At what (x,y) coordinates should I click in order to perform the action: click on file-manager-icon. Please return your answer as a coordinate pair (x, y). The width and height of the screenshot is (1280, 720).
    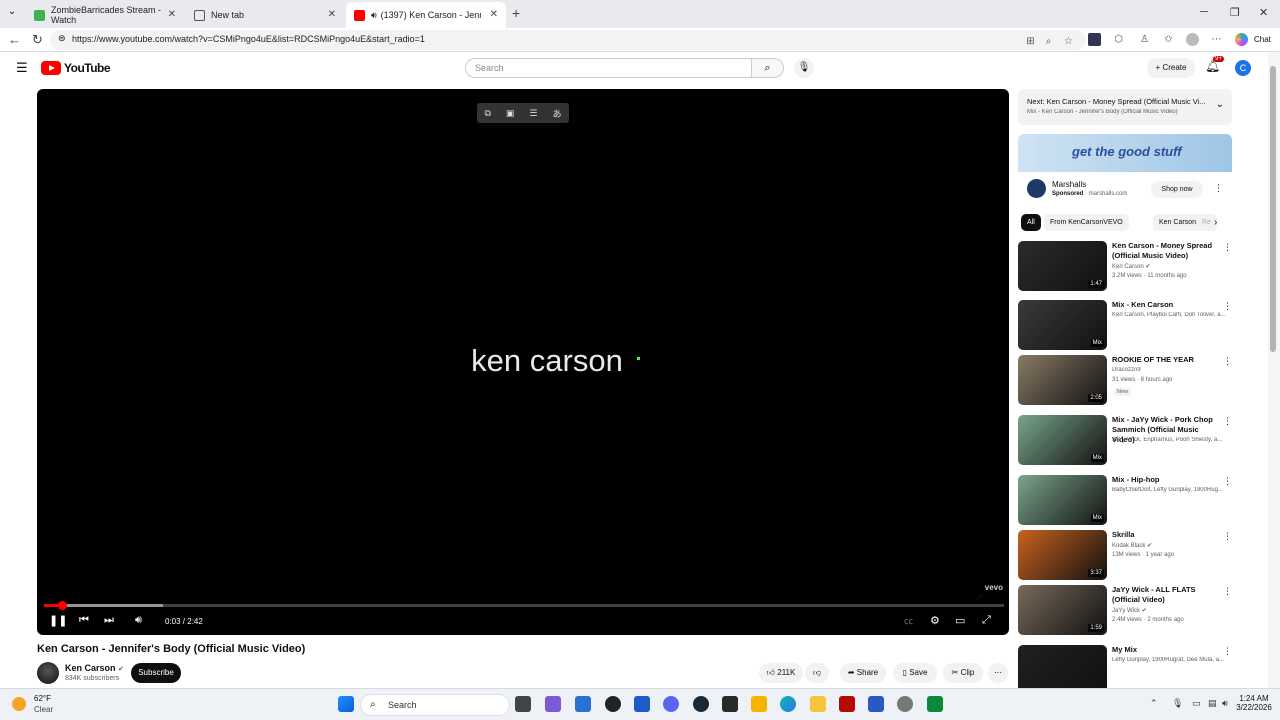
    Looking at the image, I should click on (523, 704).